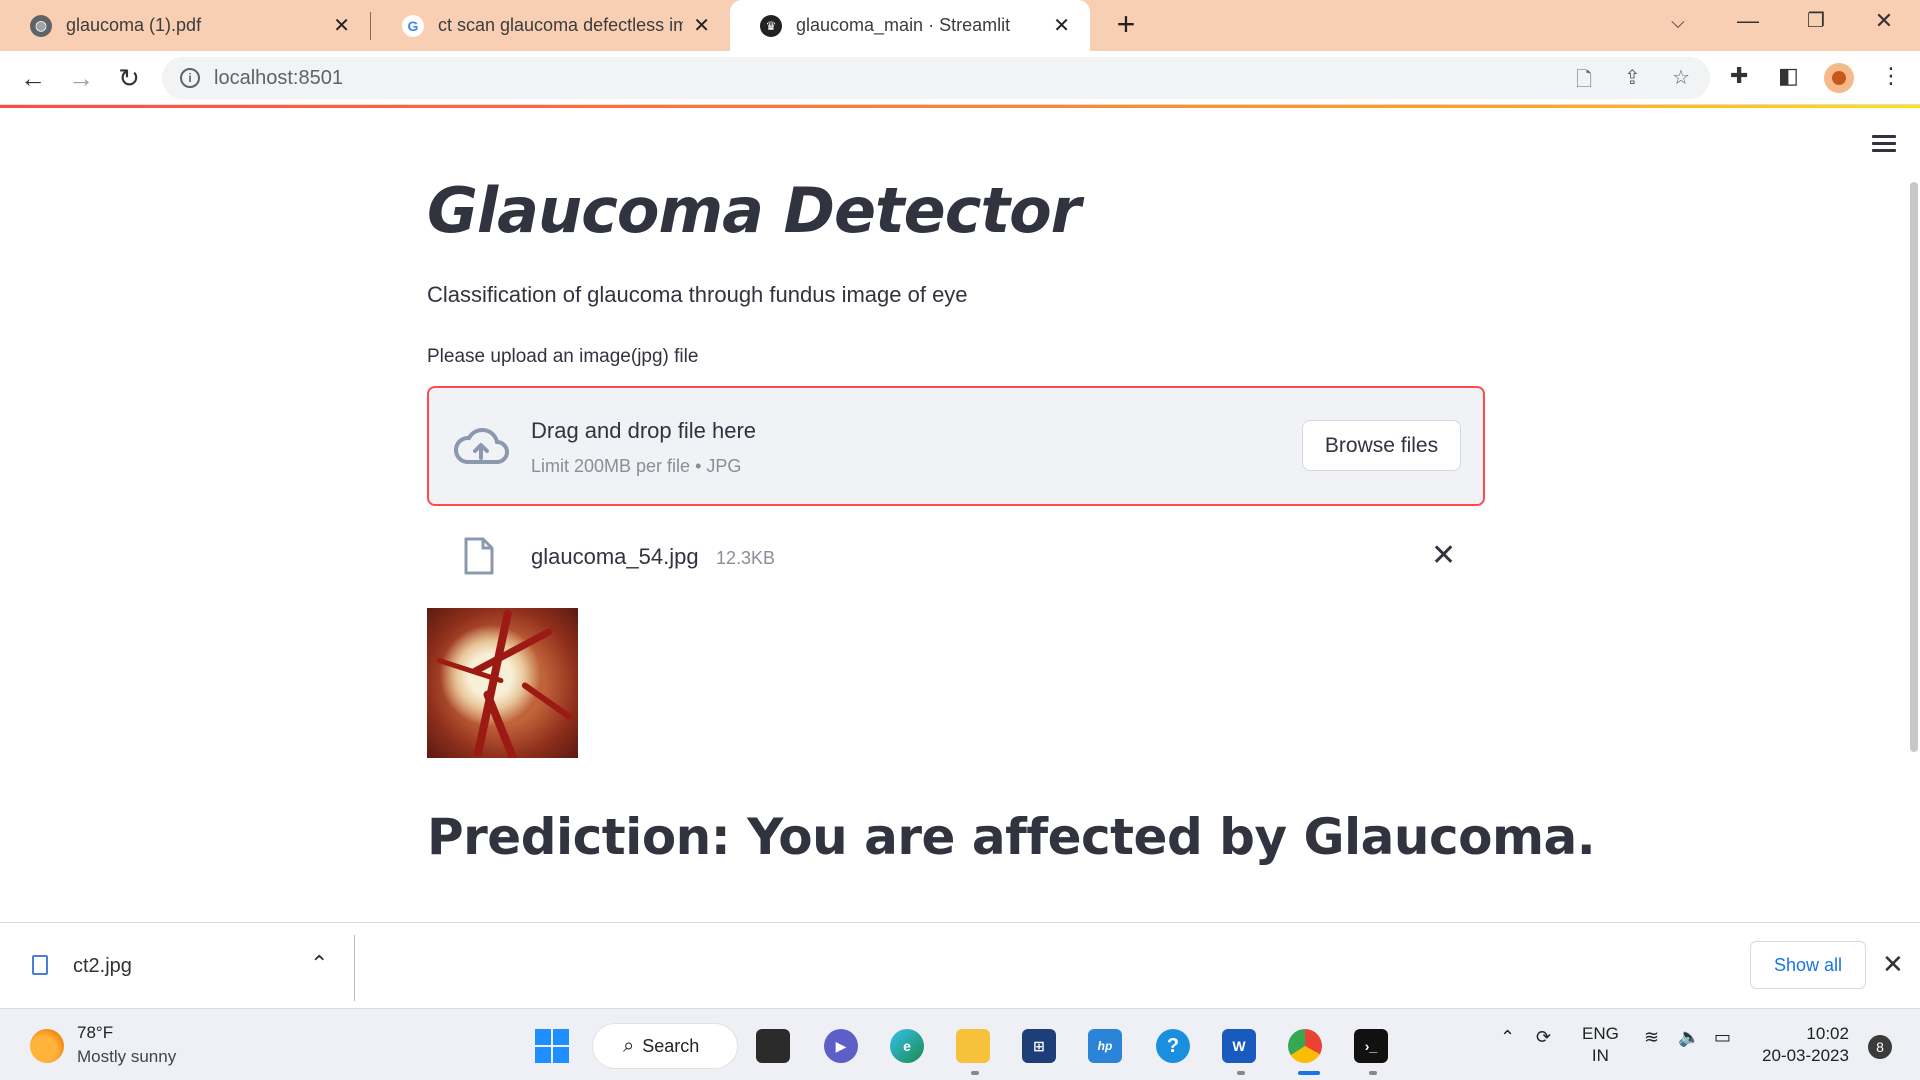  Describe the element at coordinates (1105, 1046) in the screenshot. I see `myhp-icon: hp` at that location.